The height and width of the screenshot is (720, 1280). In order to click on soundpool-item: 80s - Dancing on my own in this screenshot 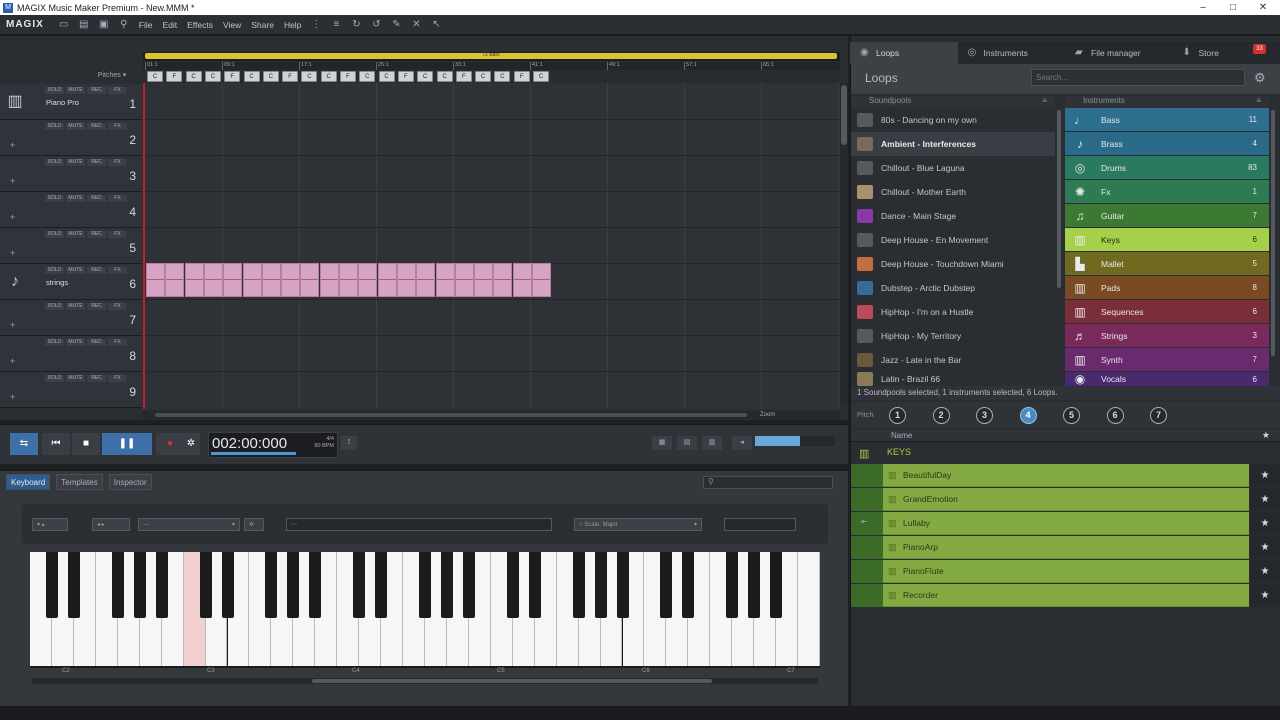, I will do `click(953, 120)`.